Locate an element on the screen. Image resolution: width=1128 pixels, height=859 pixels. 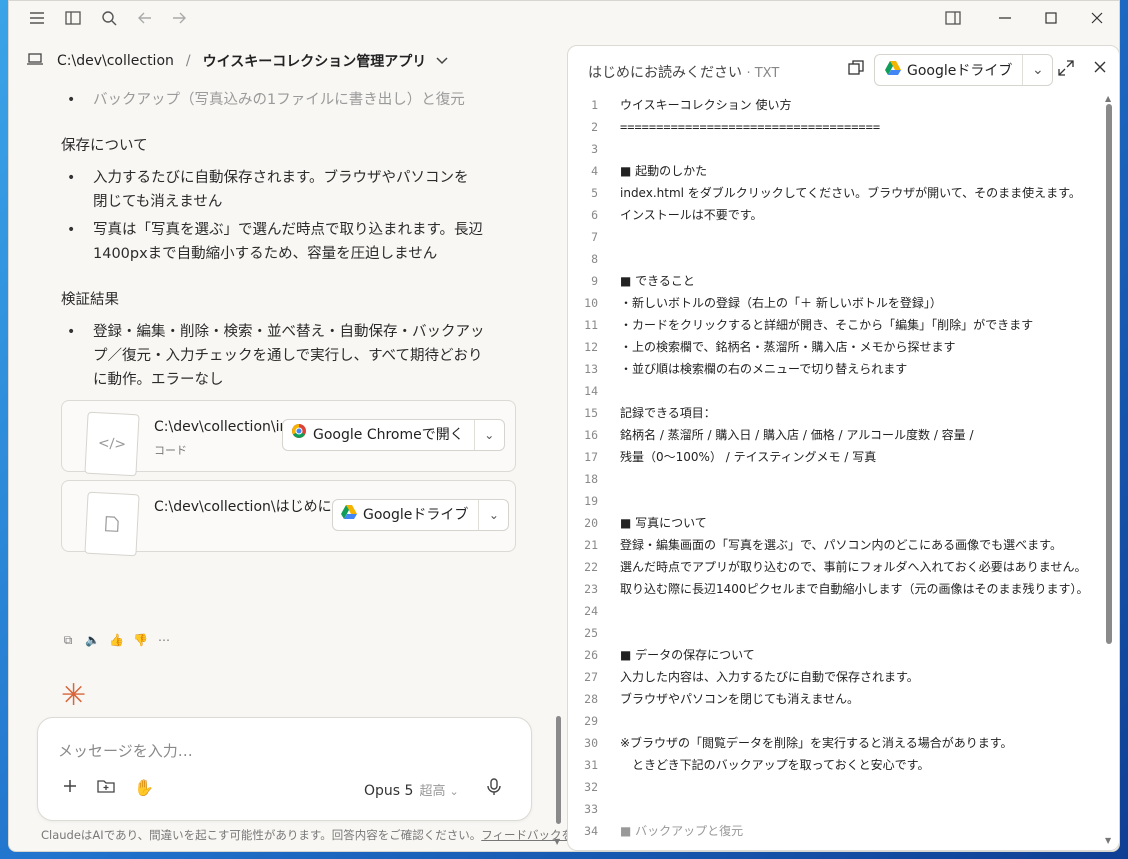
code-line: 17 残量（0〜100%） / テイスティングメモ / 写真 is located at coordinates (838, 457).